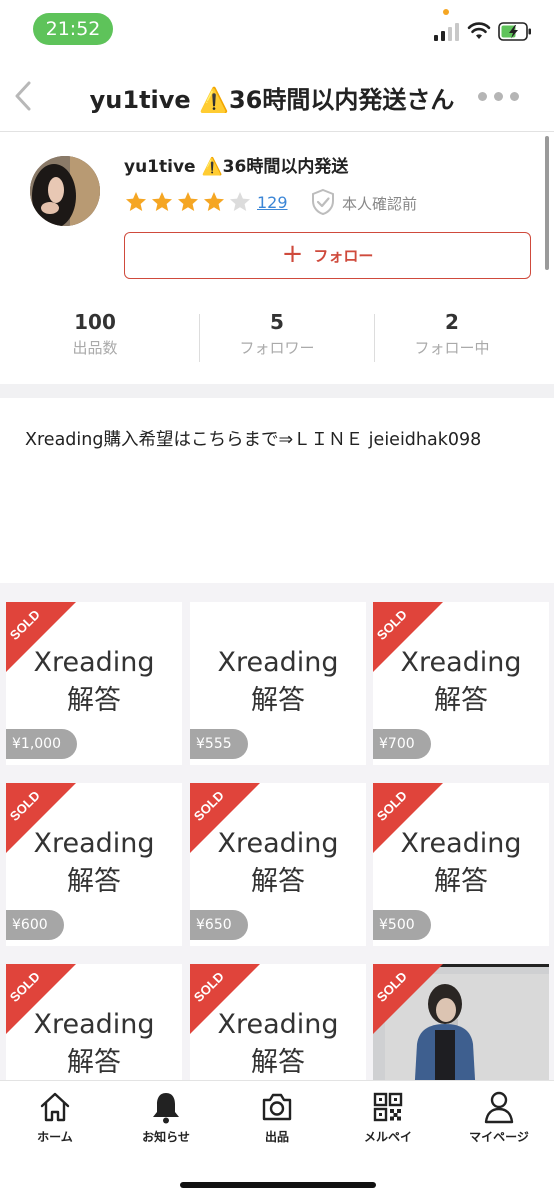 The image size is (554, 1200). I want to click on privacy-indicator-dot, so click(446, 12).